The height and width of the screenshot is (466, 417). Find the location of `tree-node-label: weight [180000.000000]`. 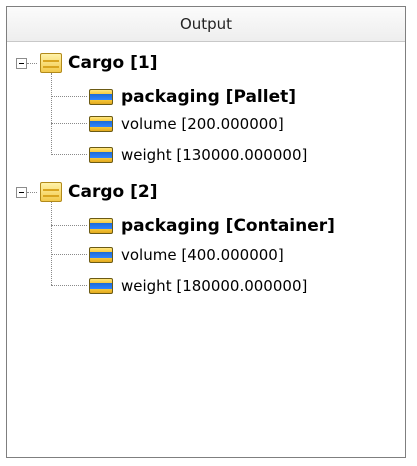

tree-node-label: weight [180000.000000] is located at coordinates (214, 286).